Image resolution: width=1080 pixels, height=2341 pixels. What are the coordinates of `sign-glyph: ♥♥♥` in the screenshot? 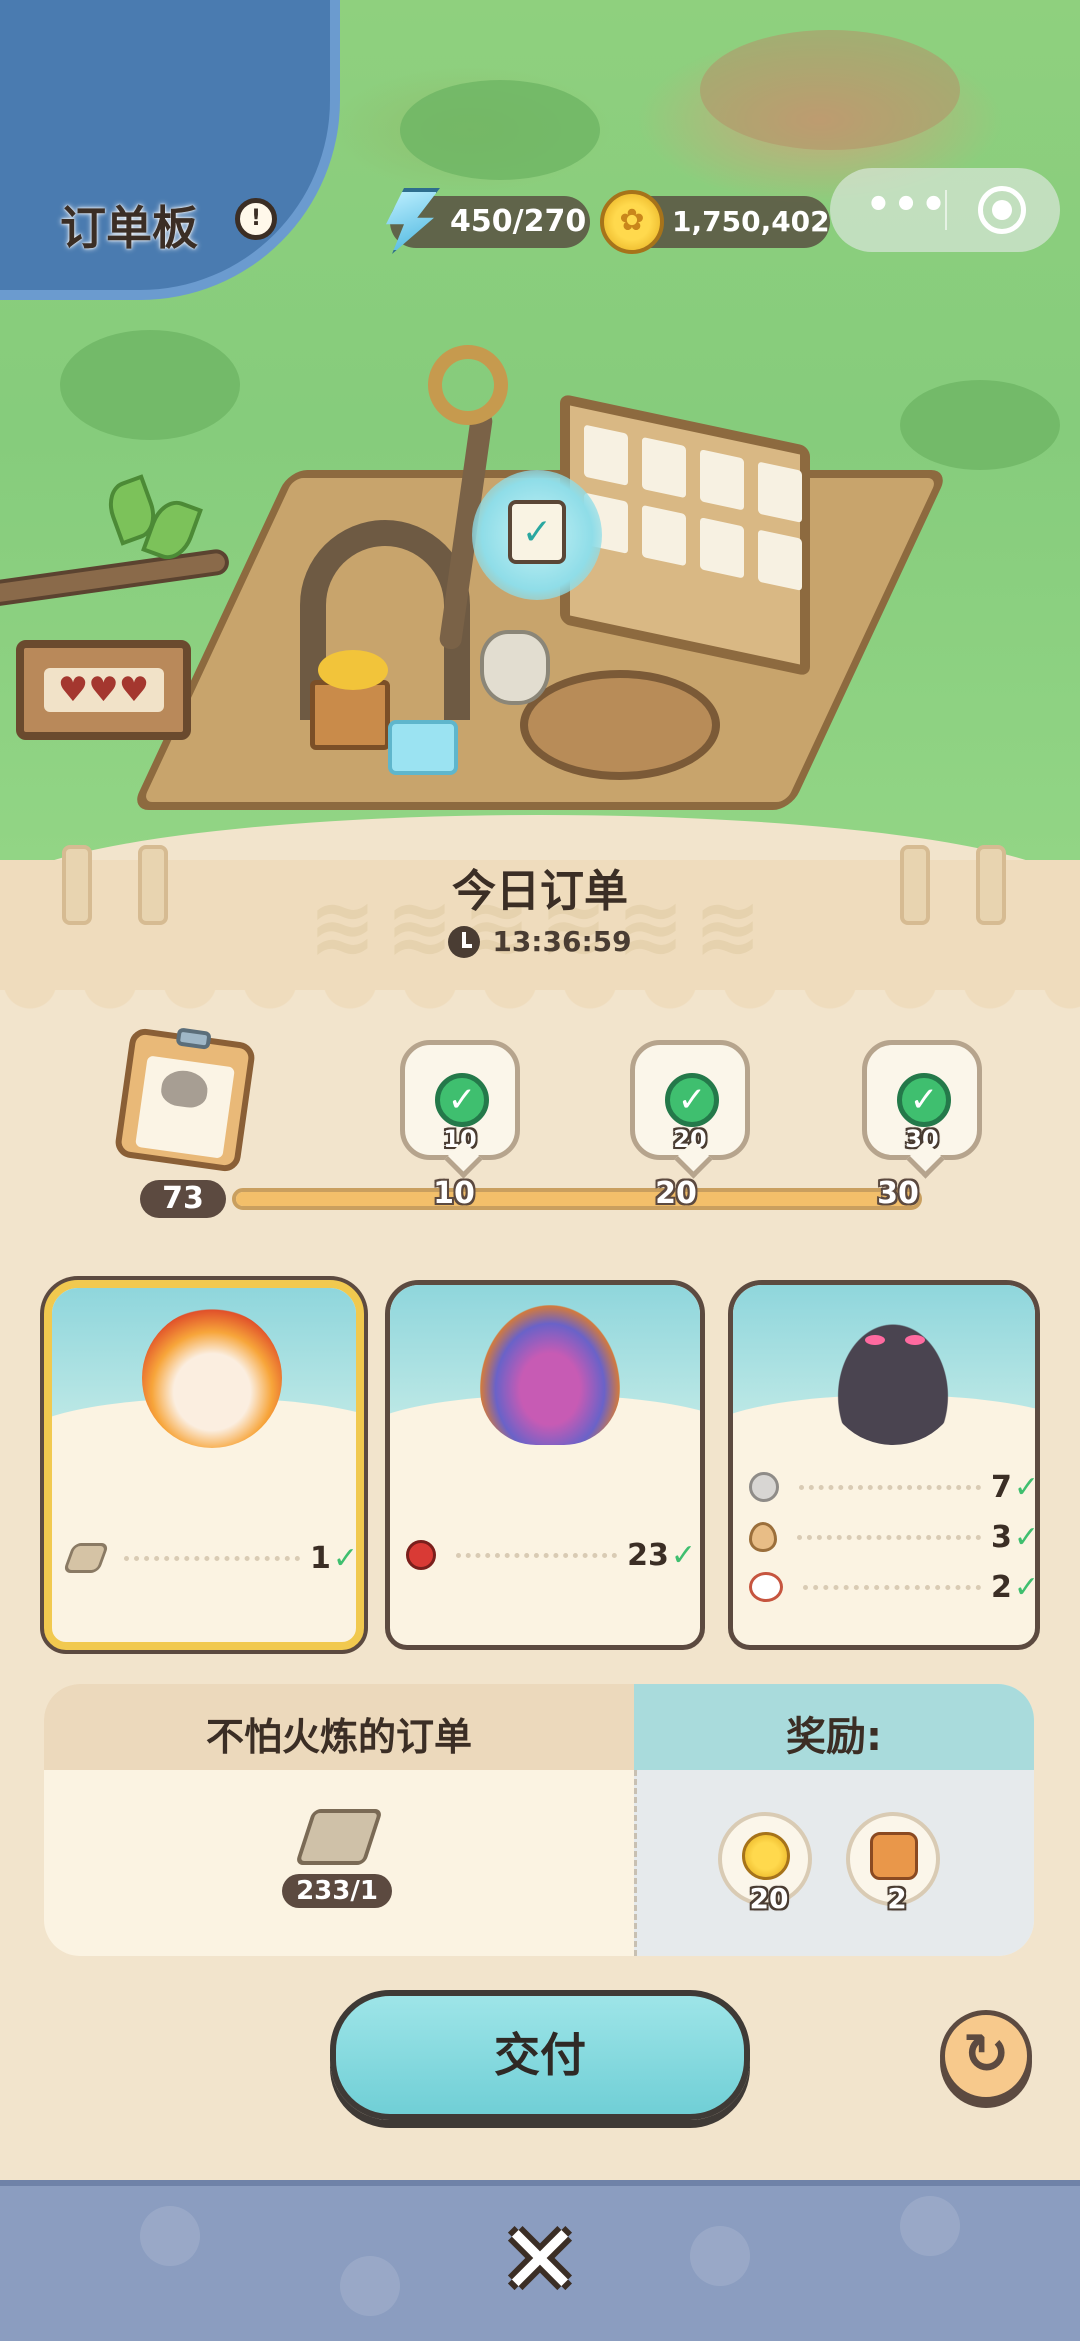 It's located at (103, 690).